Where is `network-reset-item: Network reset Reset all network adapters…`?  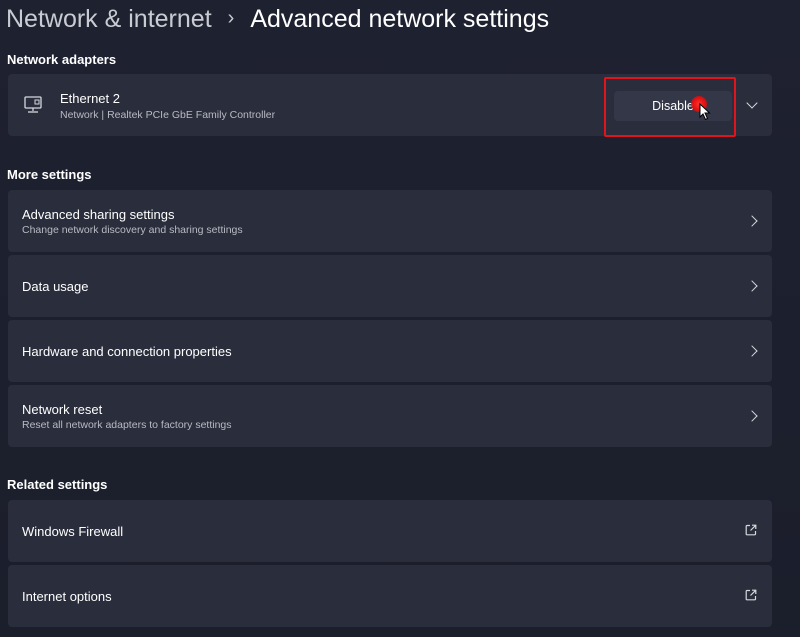 network-reset-item: Network reset Reset all network adapters… is located at coordinates (390, 416).